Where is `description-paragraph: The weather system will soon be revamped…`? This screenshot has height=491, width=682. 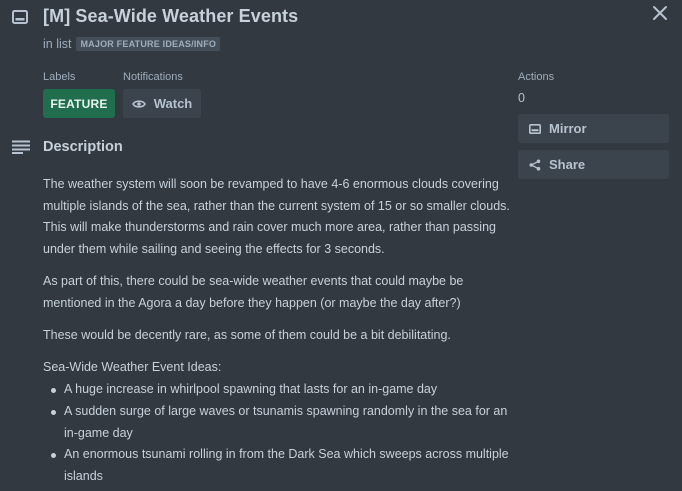
description-paragraph: The weather system will soon be revamped… is located at coordinates (276, 217).